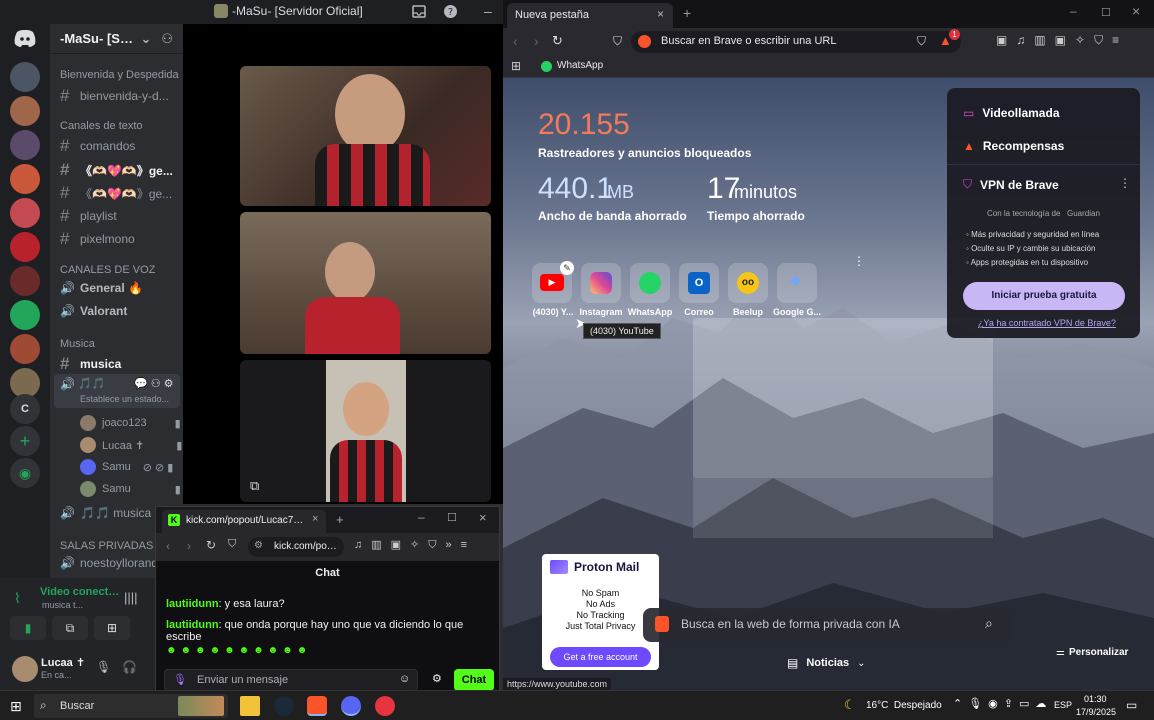  Describe the element at coordinates (989, 623) in the screenshot. I see `search-icon: ⌕` at that location.